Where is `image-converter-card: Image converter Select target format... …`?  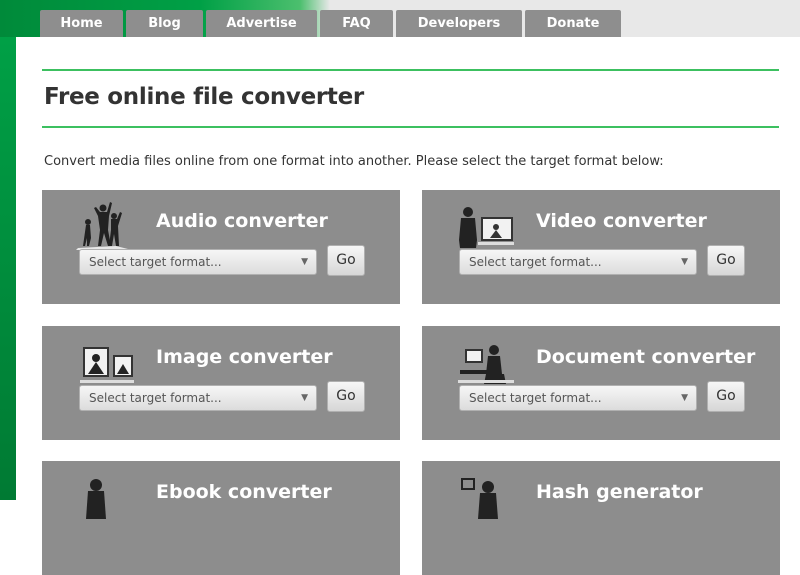 image-converter-card: Image converter Select target format... … is located at coordinates (221, 383).